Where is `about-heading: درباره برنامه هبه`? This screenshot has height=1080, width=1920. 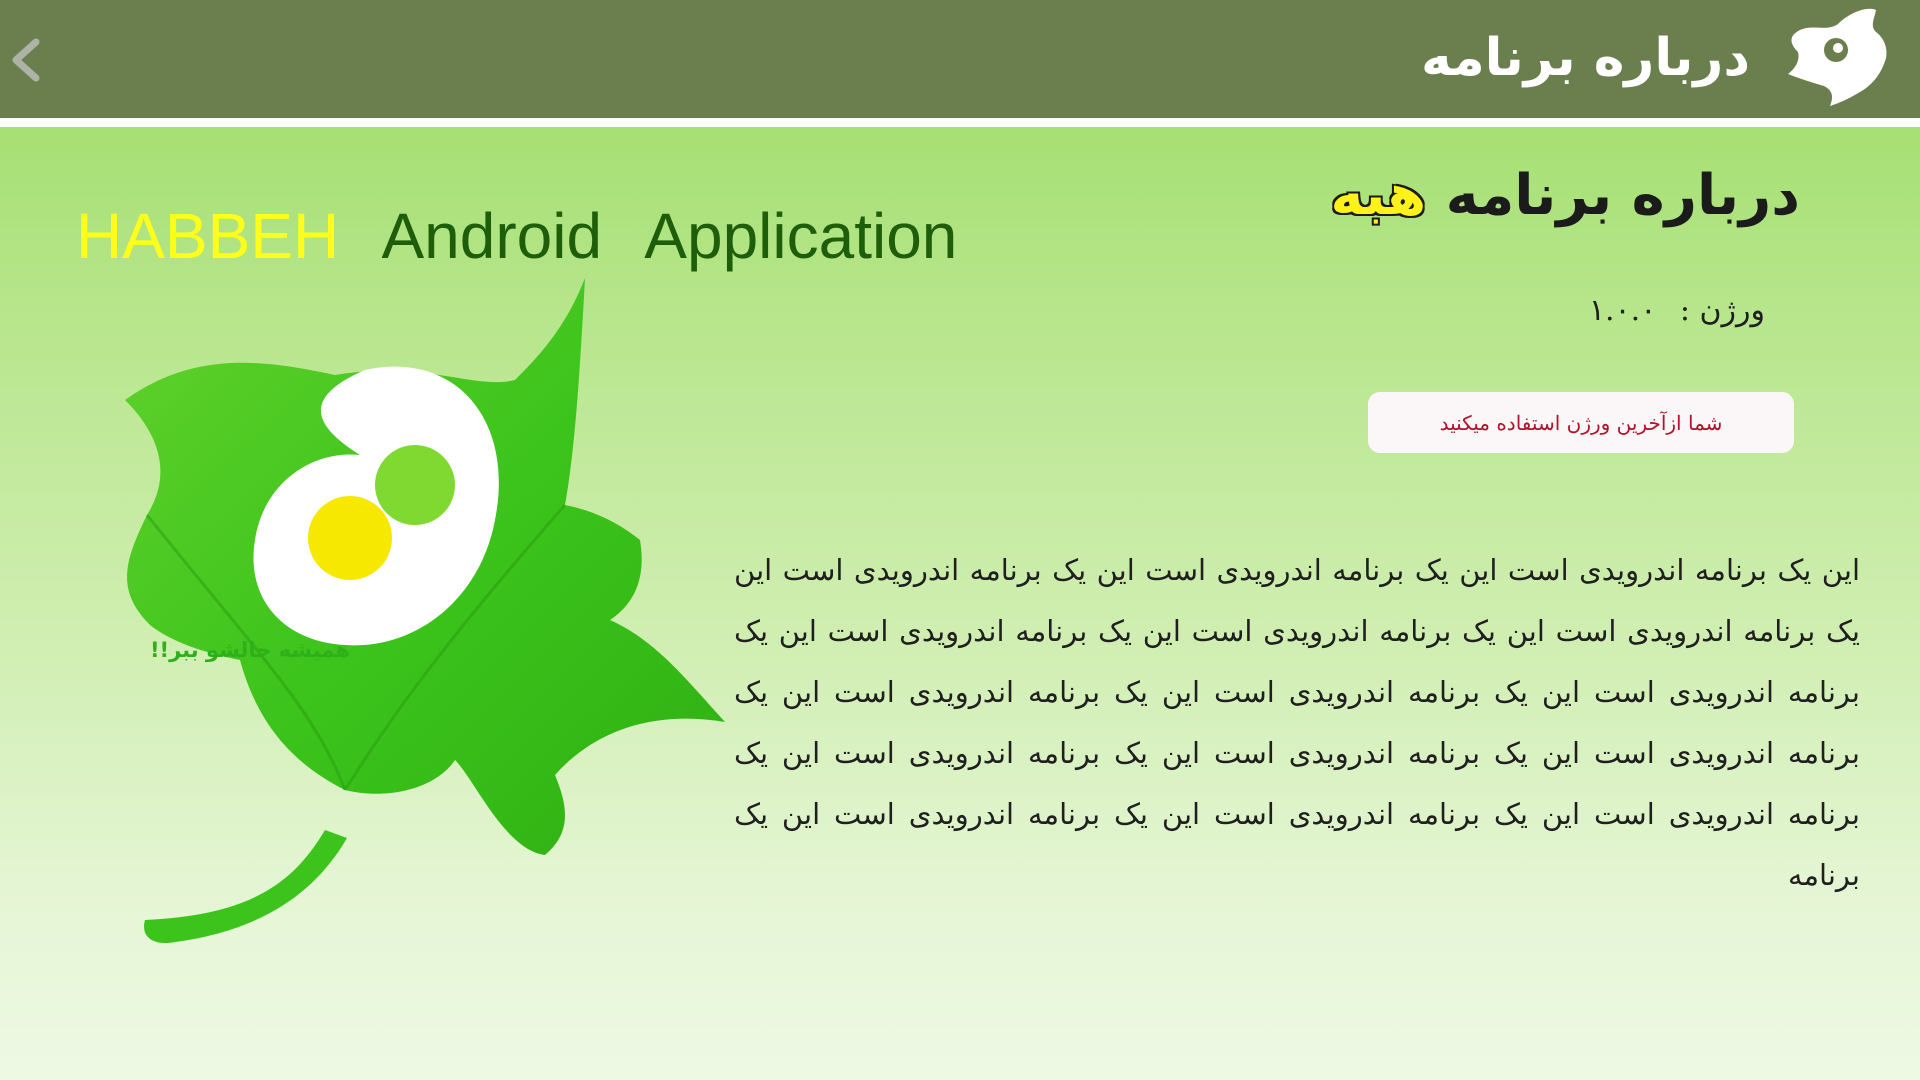
about-heading: درباره برنامه هبه is located at coordinates (1565, 196).